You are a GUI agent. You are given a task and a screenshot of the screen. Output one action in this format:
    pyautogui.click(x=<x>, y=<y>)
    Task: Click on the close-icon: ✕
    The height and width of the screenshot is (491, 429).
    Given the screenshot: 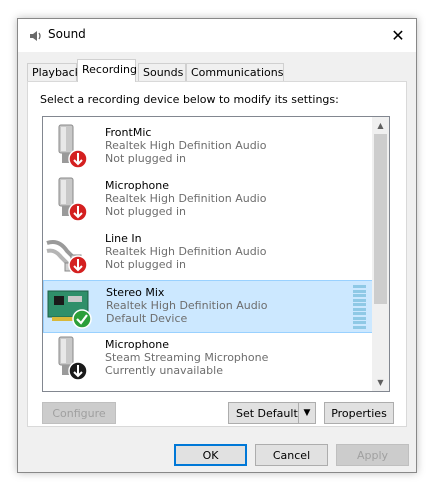 What is the action you would take?
    pyautogui.click(x=398, y=35)
    